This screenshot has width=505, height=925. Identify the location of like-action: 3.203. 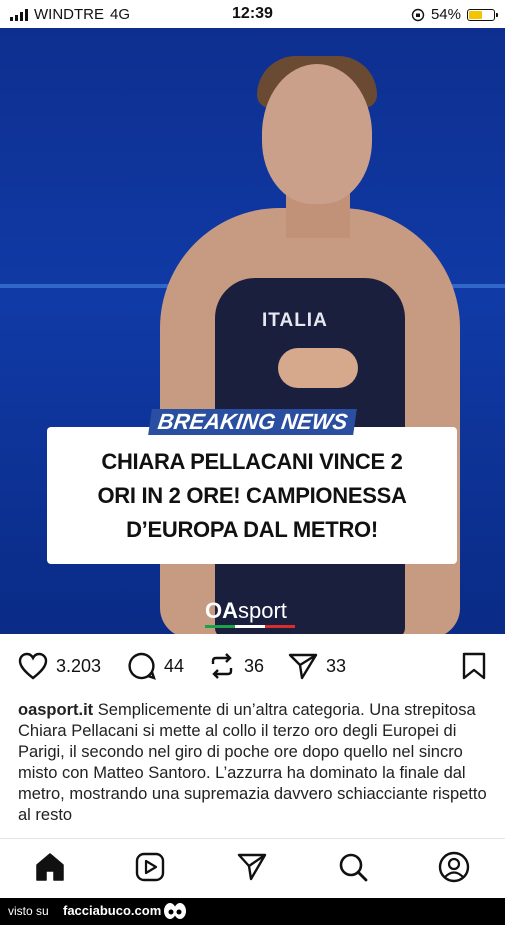
(59, 666).